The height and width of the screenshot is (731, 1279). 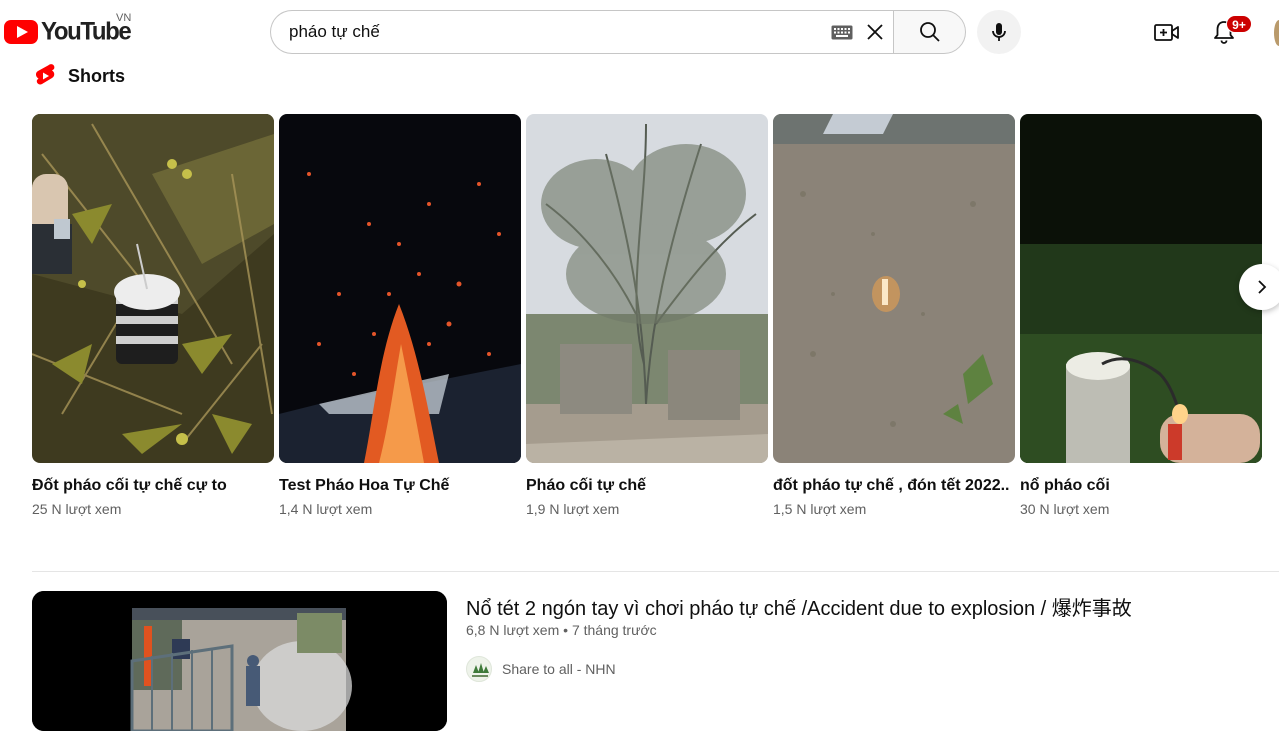 I want to click on chevron-right-icon, so click(x=1262, y=287).